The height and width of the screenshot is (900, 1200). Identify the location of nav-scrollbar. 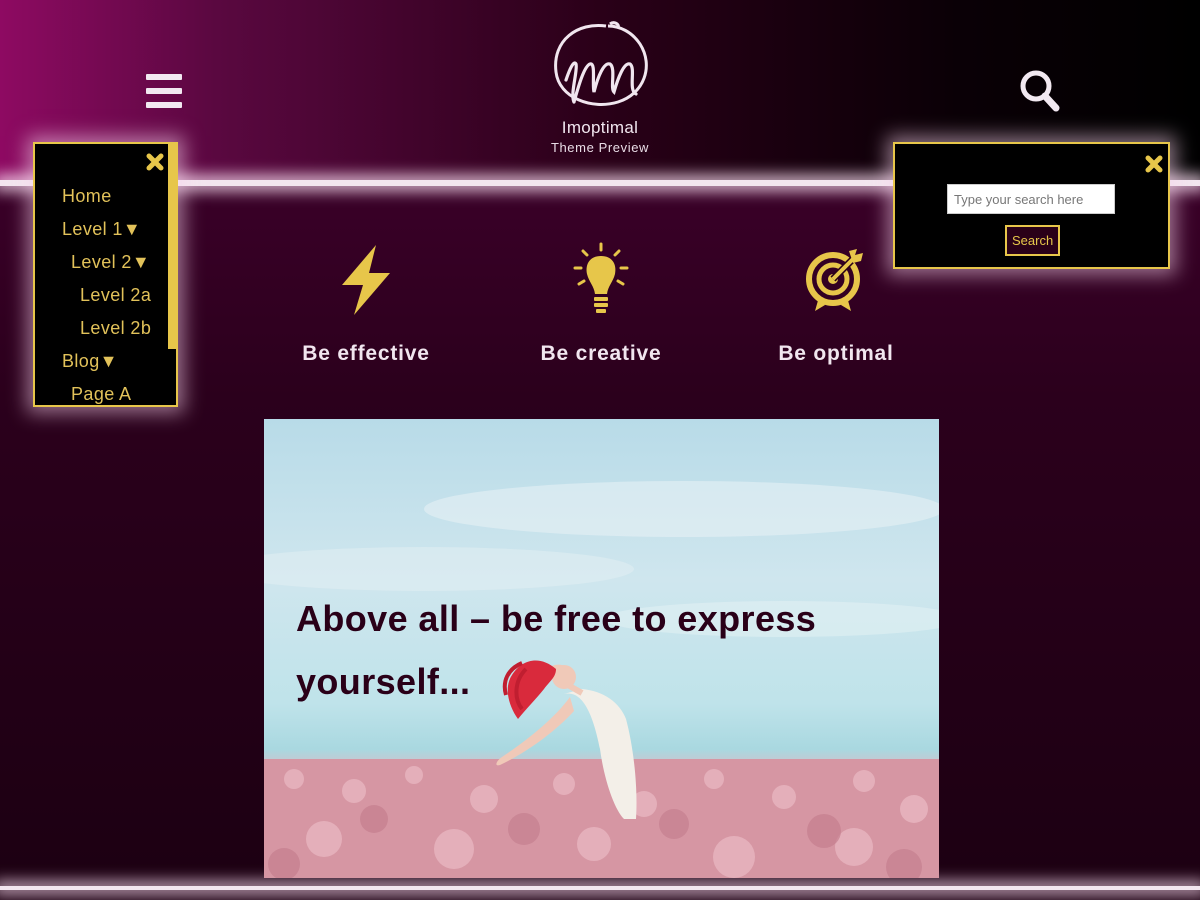
(172, 246).